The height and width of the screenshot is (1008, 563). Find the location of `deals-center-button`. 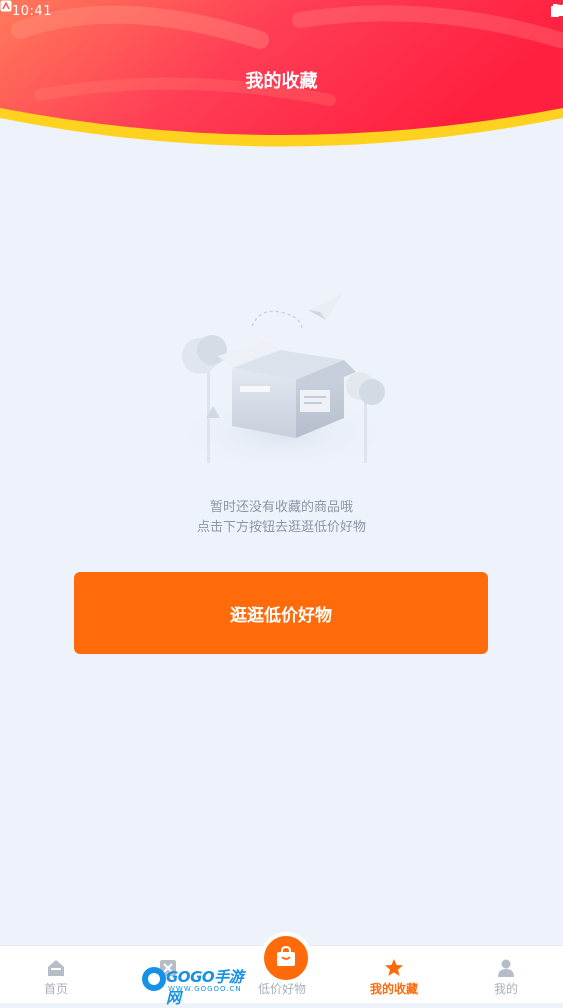

deals-center-button is located at coordinates (286, 958).